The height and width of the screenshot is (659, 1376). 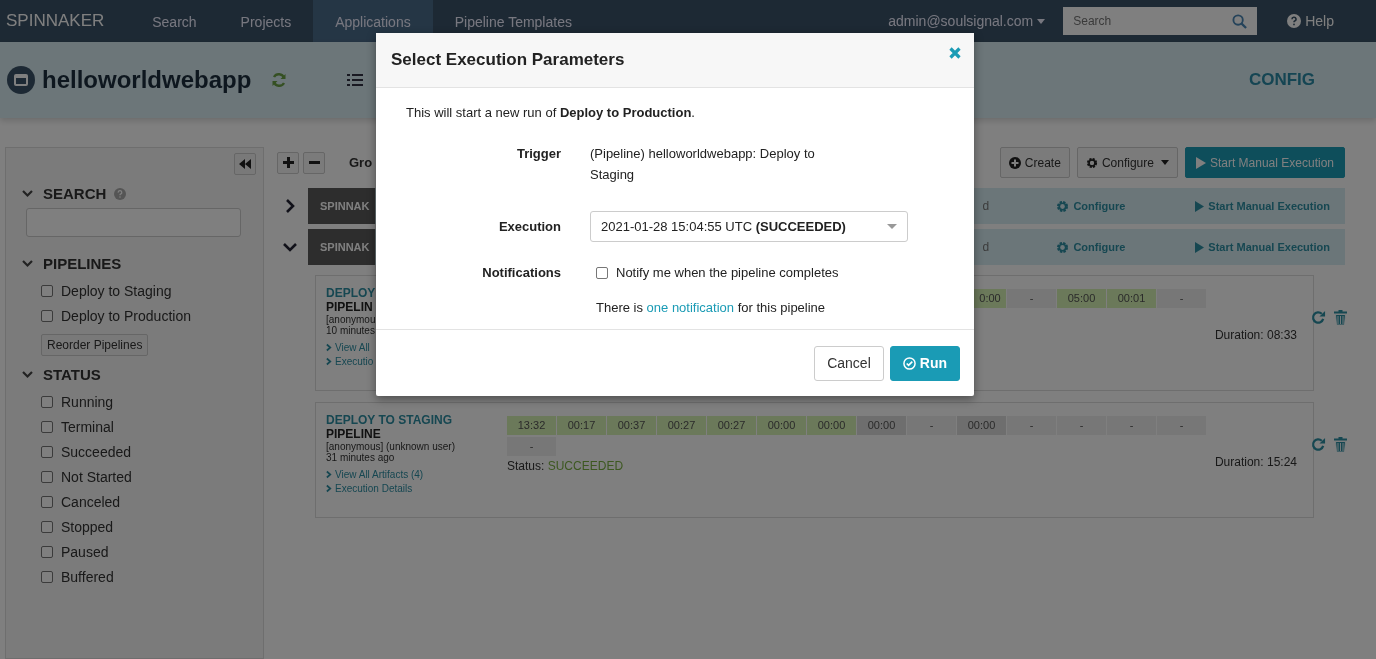 I want to click on nav-tab: Applications, so click(x=373, y=21).